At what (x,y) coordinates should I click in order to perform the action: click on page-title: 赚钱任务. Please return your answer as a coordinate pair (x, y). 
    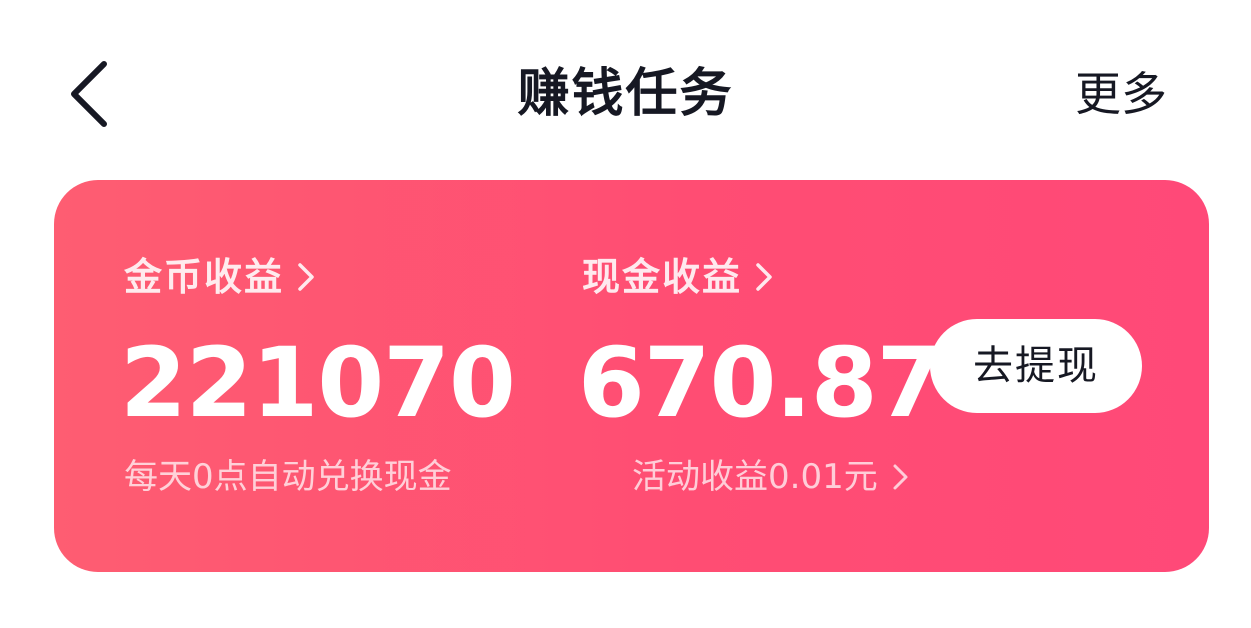
    Looking at the image, I should click on (625, 94).